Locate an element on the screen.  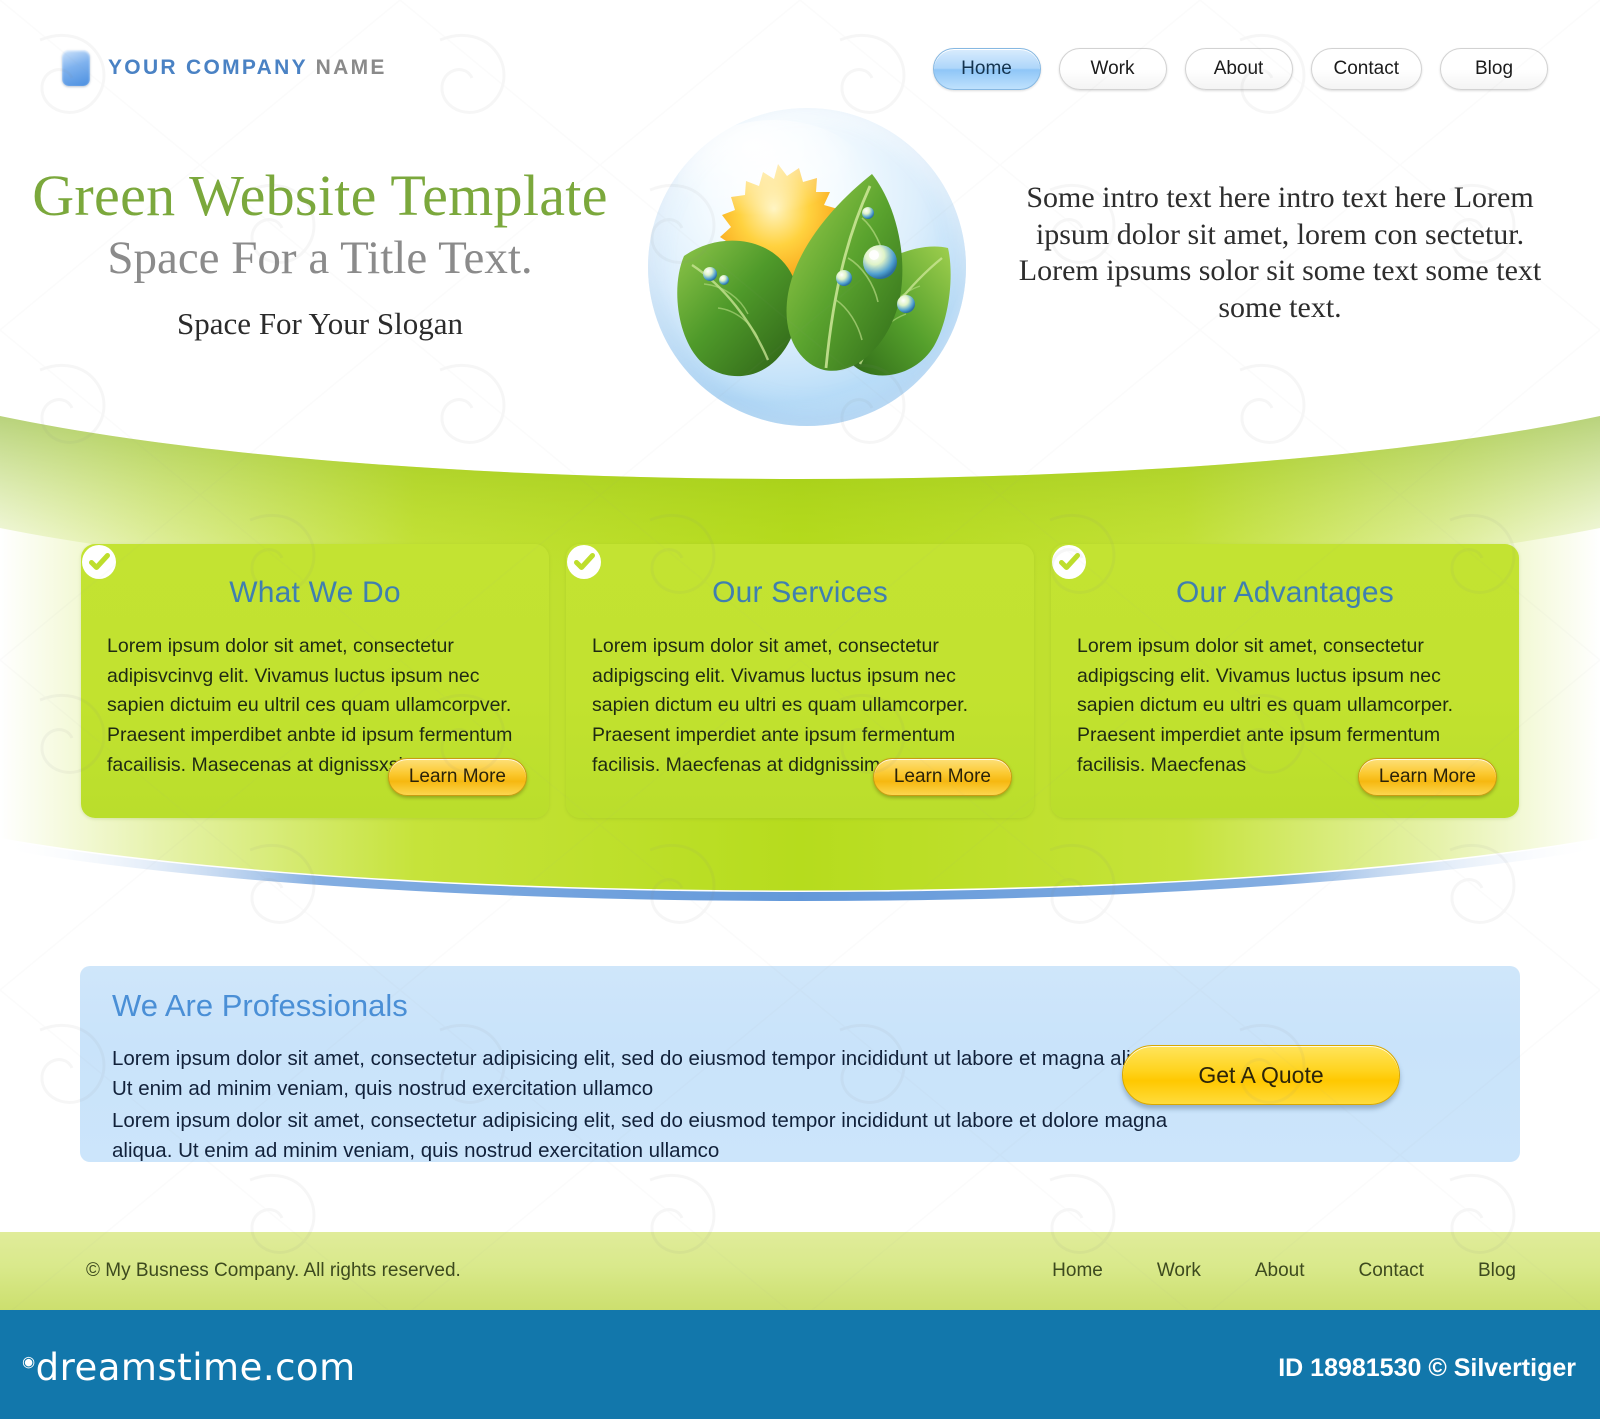
get-a-quote-button: Get A Quote is located at coordinates (1261, 1075).